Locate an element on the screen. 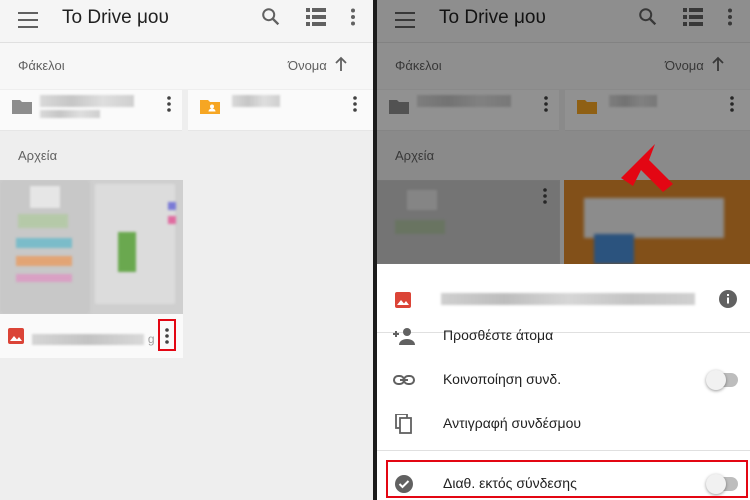 Image resolution: width=750 pixels, height=500 pixels. sheet-divider is located at coordinates (563, 450).